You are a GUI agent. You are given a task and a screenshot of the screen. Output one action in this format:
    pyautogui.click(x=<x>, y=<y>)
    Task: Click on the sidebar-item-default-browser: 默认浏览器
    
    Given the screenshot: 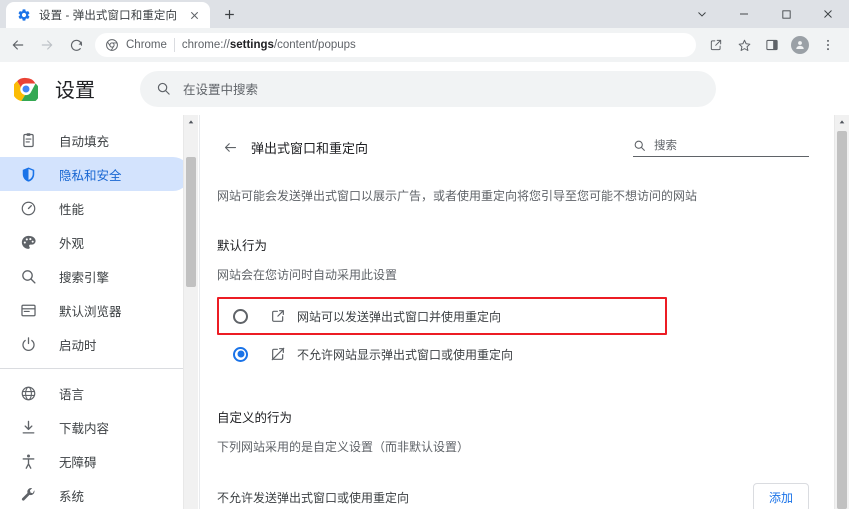 What is the action you would take?
    pyautogui.click(x=95, y=310)
    